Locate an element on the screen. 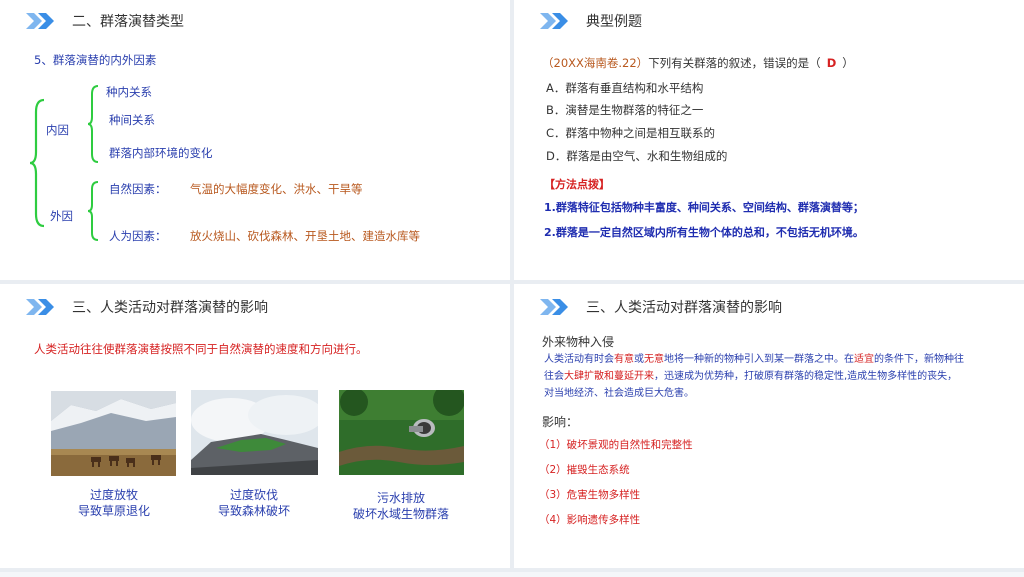  invasive-heading: 外来物种入侵 is located at coordinates (578, 342).